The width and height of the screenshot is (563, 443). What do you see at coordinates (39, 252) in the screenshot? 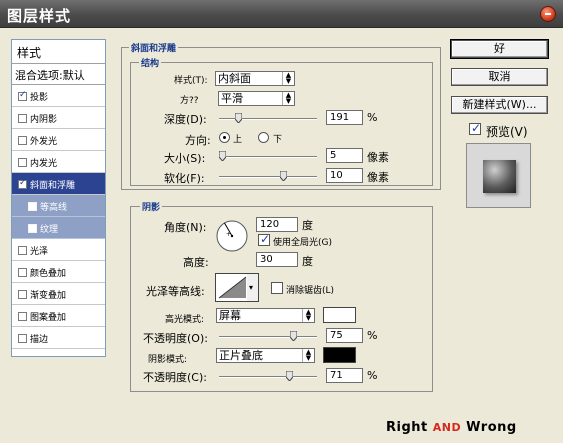
I see `effect-label: 光泽` at bounding box center [39, 252].